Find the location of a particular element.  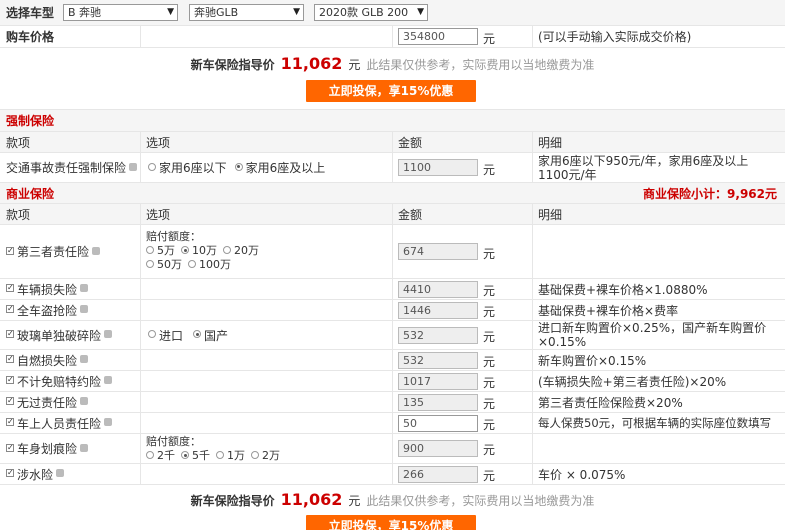

radio-10w is located at coordinates (185, 250).